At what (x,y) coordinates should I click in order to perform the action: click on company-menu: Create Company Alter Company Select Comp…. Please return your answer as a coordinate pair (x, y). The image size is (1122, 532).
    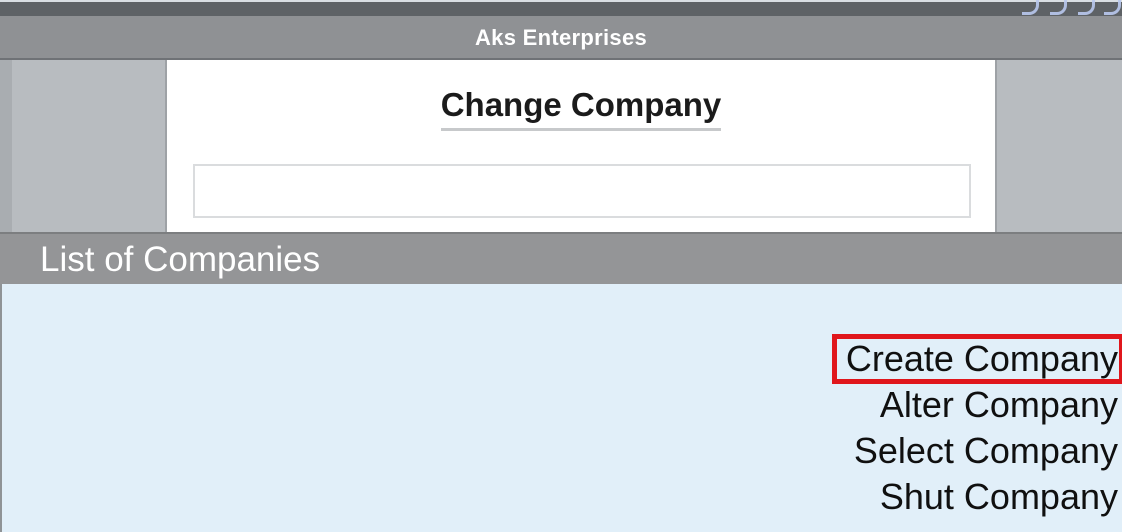
    Looking at the image, I should click on (976, 427).